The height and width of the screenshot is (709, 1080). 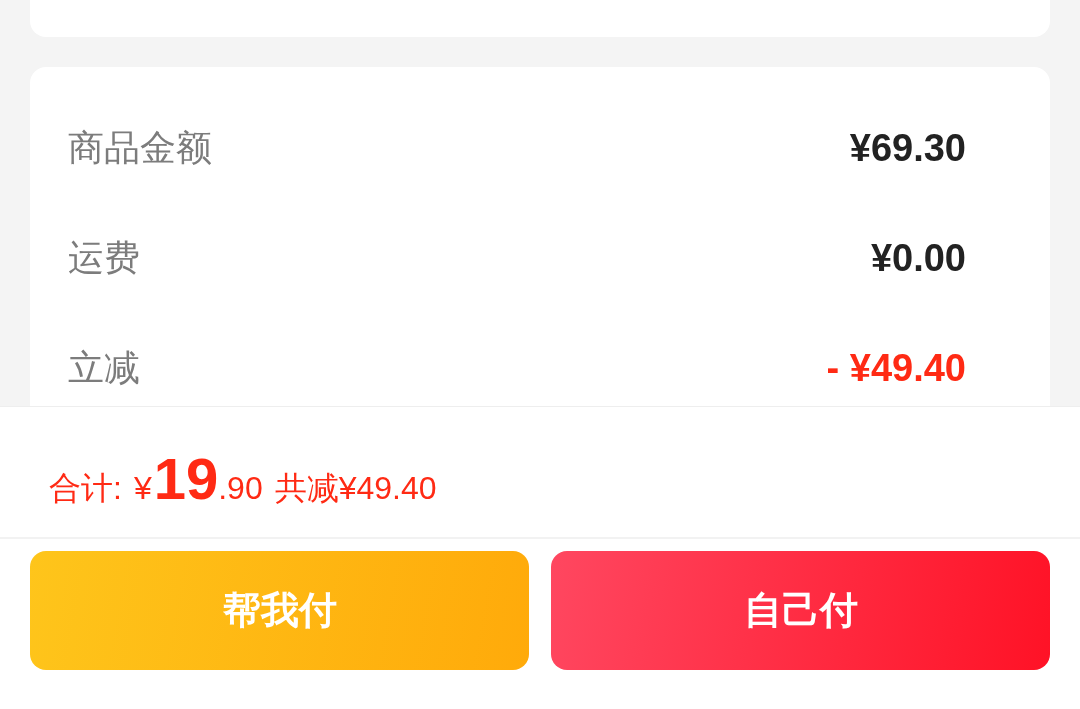 I want to click on amount-value: ¥0.00, so click(x=918, y=258).